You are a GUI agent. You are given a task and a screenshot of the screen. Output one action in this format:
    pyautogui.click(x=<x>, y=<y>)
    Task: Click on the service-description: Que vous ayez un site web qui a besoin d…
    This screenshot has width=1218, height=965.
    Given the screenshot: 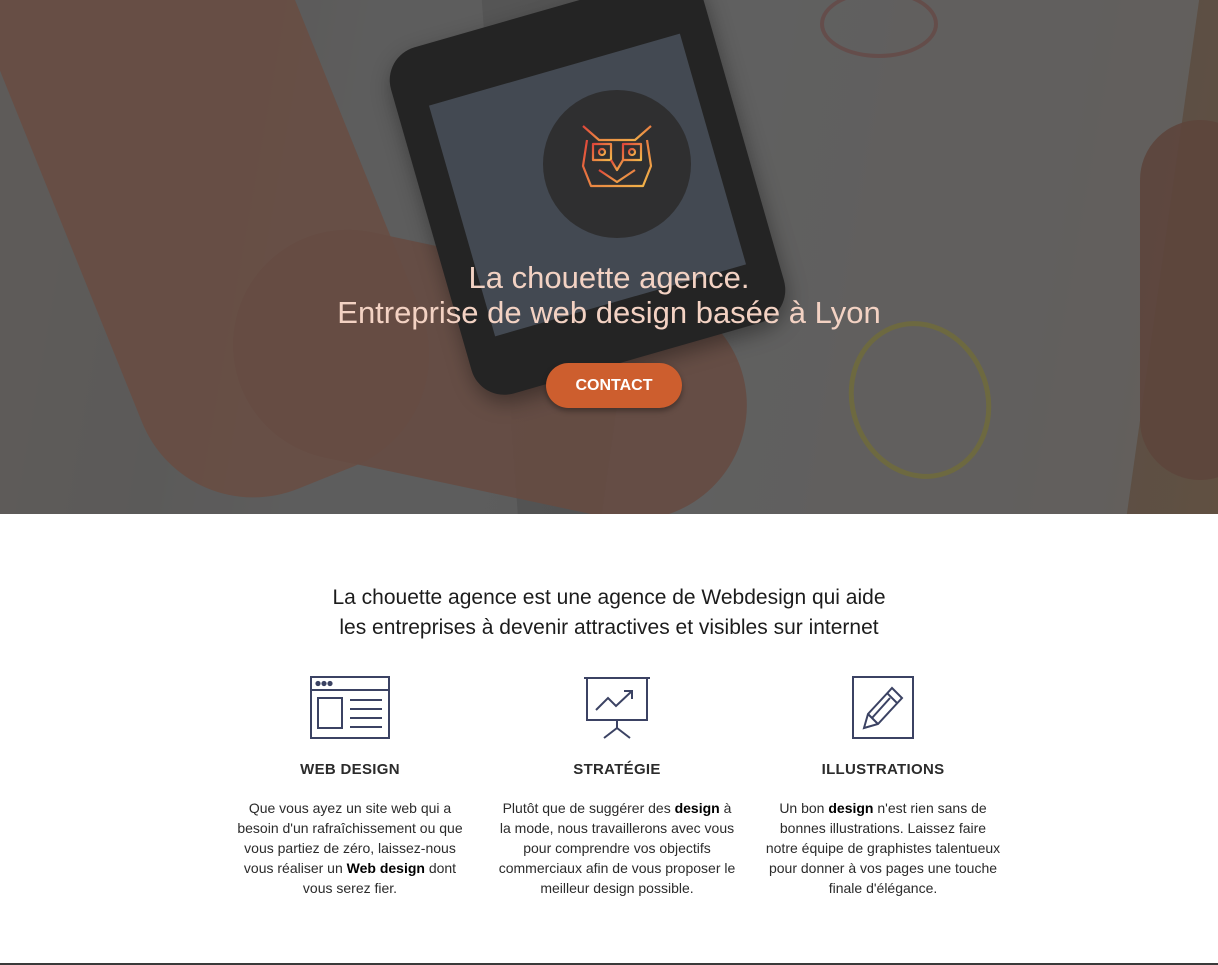 What is the action you would take?
    pyautogui.click(x=350, y=848)
    